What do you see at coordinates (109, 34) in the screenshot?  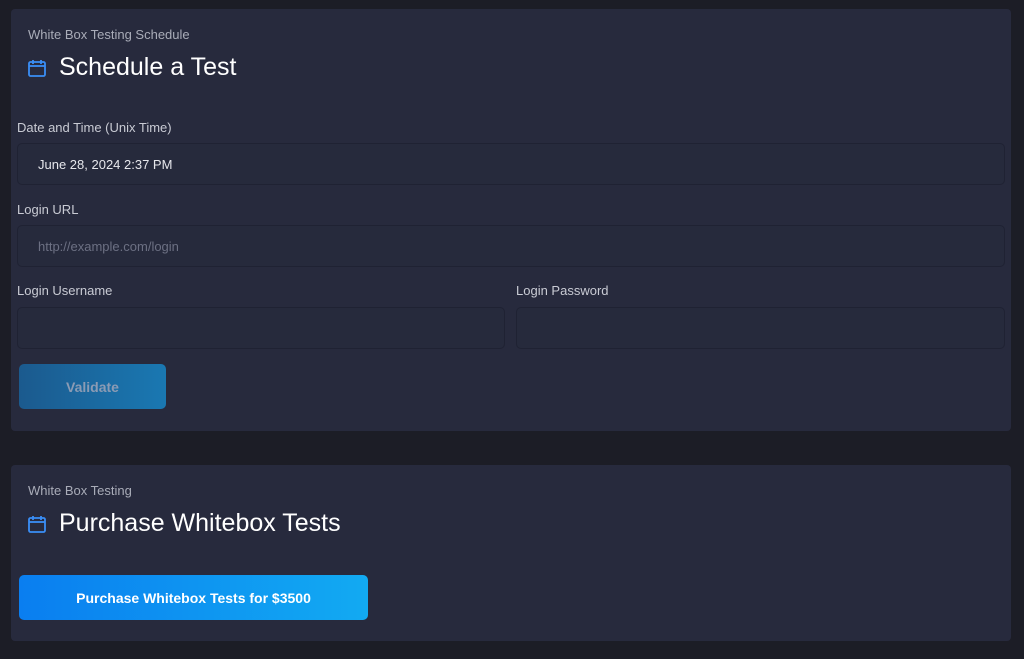 I see `schedule-eyebrow: White Box Testing Schedule` at bounding box center [109, 34].